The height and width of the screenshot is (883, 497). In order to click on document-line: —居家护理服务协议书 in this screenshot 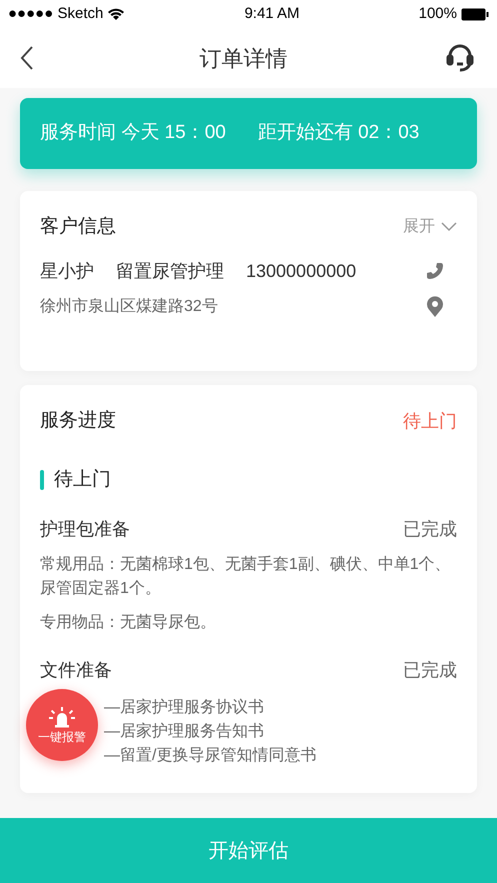, I will do `click(184, 708)`.